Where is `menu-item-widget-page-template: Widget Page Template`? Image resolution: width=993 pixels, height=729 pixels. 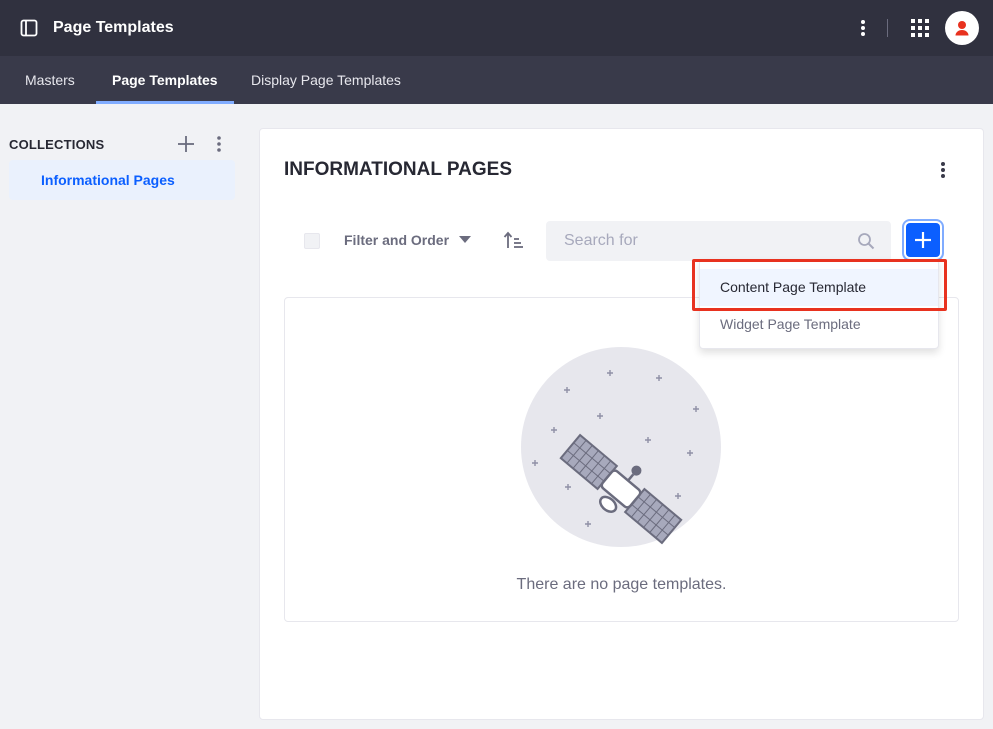
menu-item-widget-page-template: Widget Page Template is located at coordinates (819, 324).